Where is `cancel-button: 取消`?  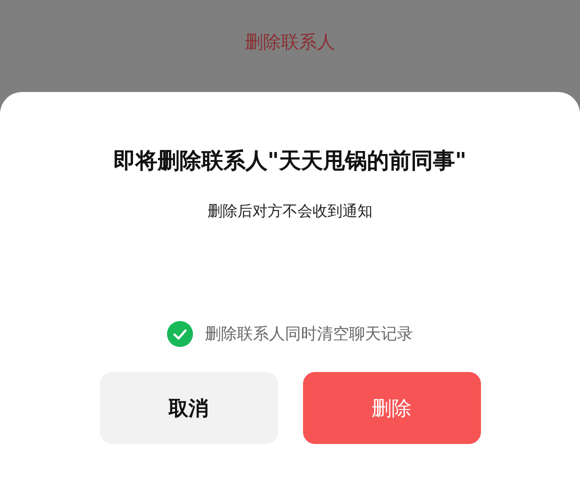
cancel-button: 取消 is located at coordinates (189, 408).